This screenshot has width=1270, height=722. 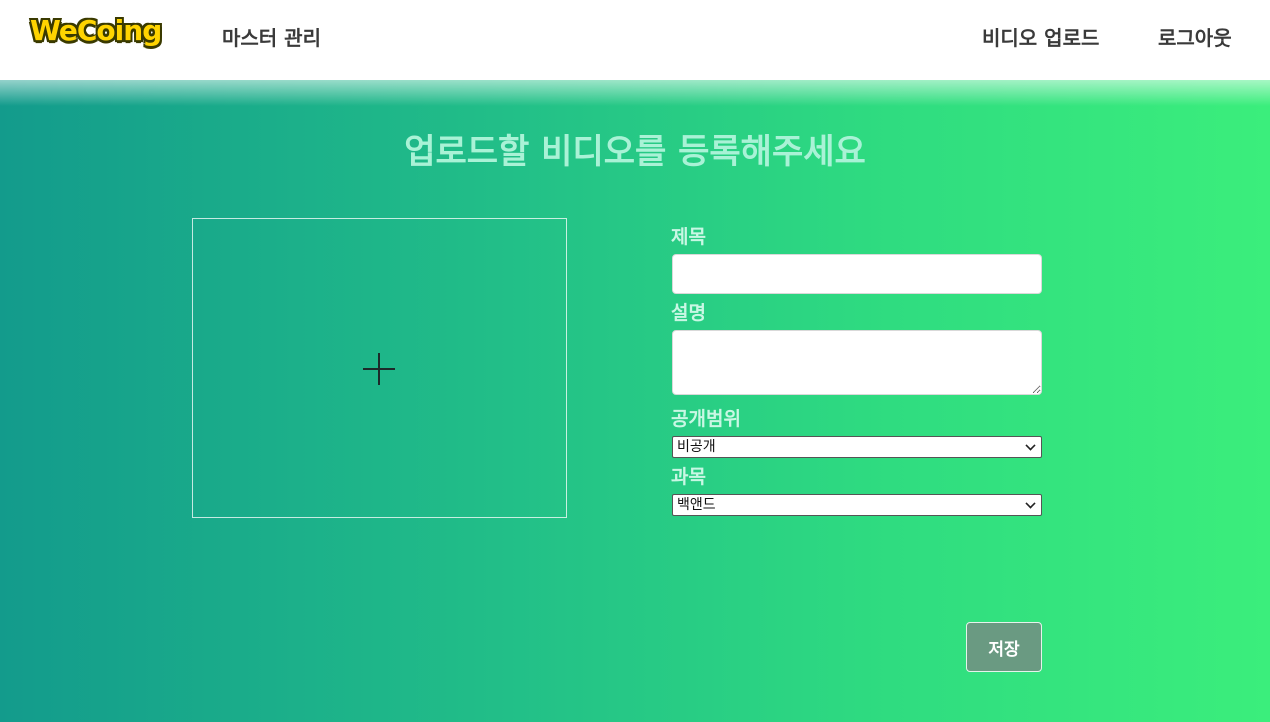 What do you see at coordinates (1004, 647) in the screenshot?
I see `save-button: 저장` at bounding box center [1004, 647].